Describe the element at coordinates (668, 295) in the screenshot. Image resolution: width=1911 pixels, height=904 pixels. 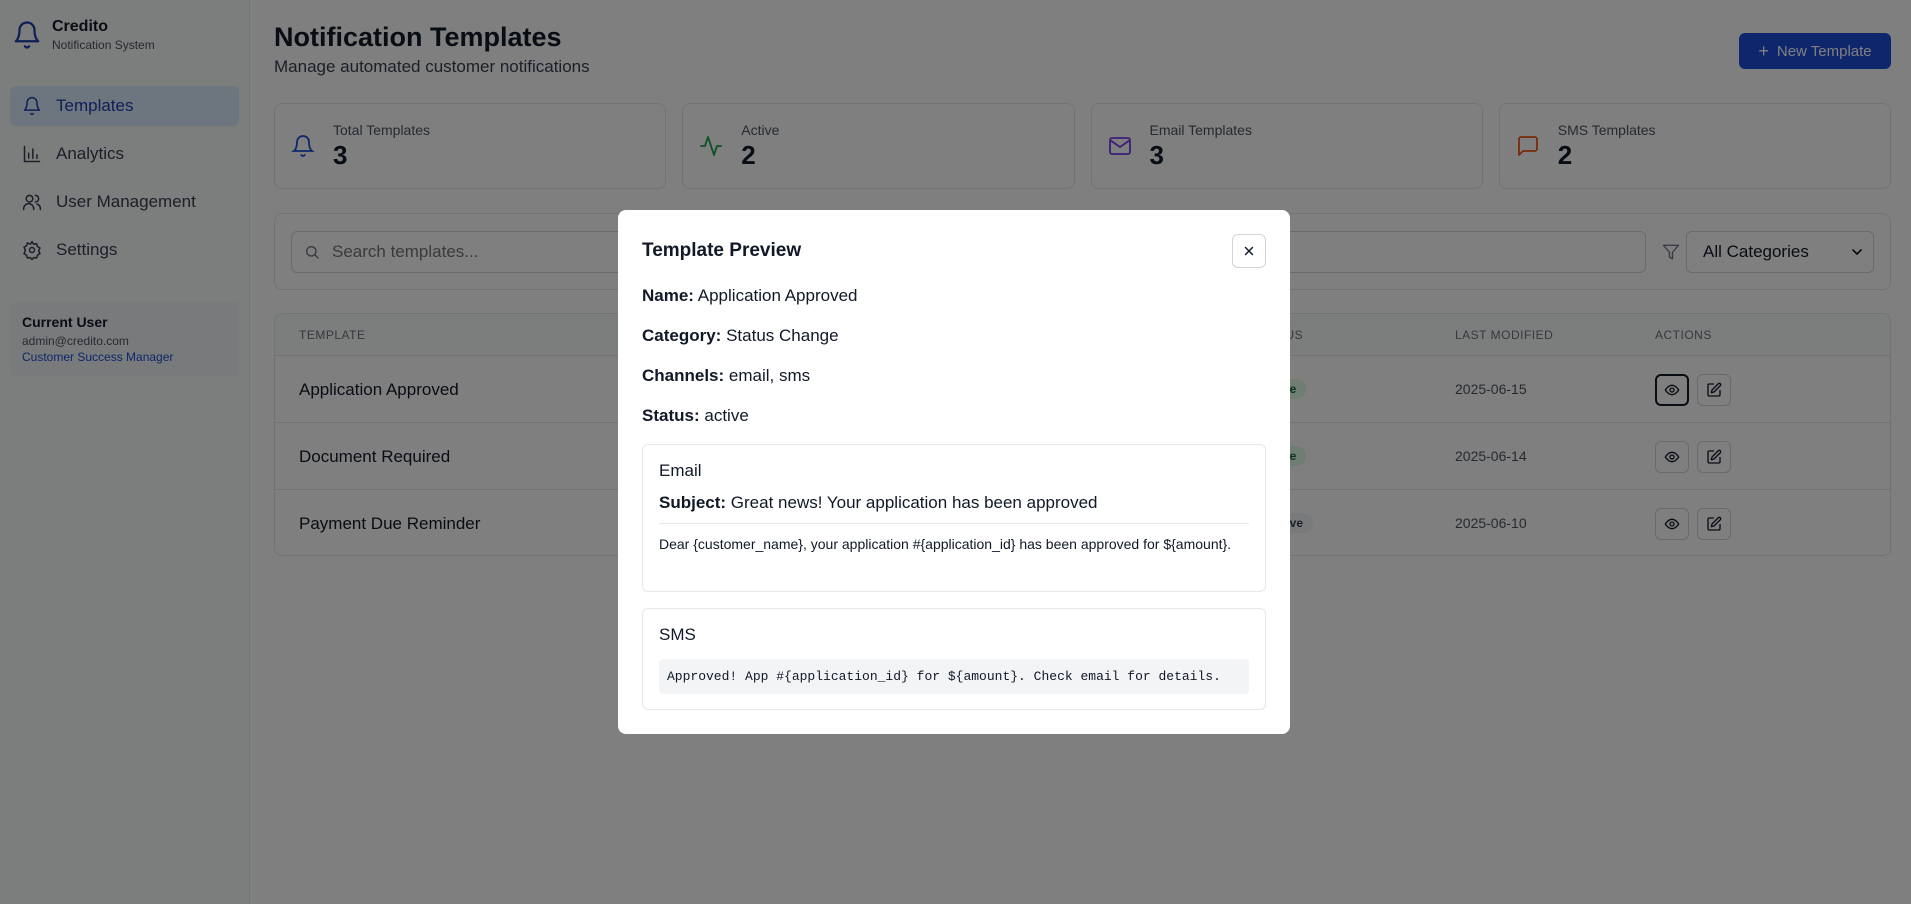
I see `name-label: Name:` at that location.